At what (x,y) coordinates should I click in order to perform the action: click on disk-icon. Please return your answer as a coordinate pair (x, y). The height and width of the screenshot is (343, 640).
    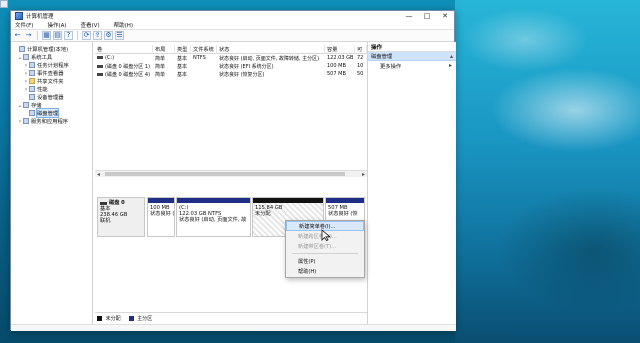
    Looking at the image, I should click on (32, 113).